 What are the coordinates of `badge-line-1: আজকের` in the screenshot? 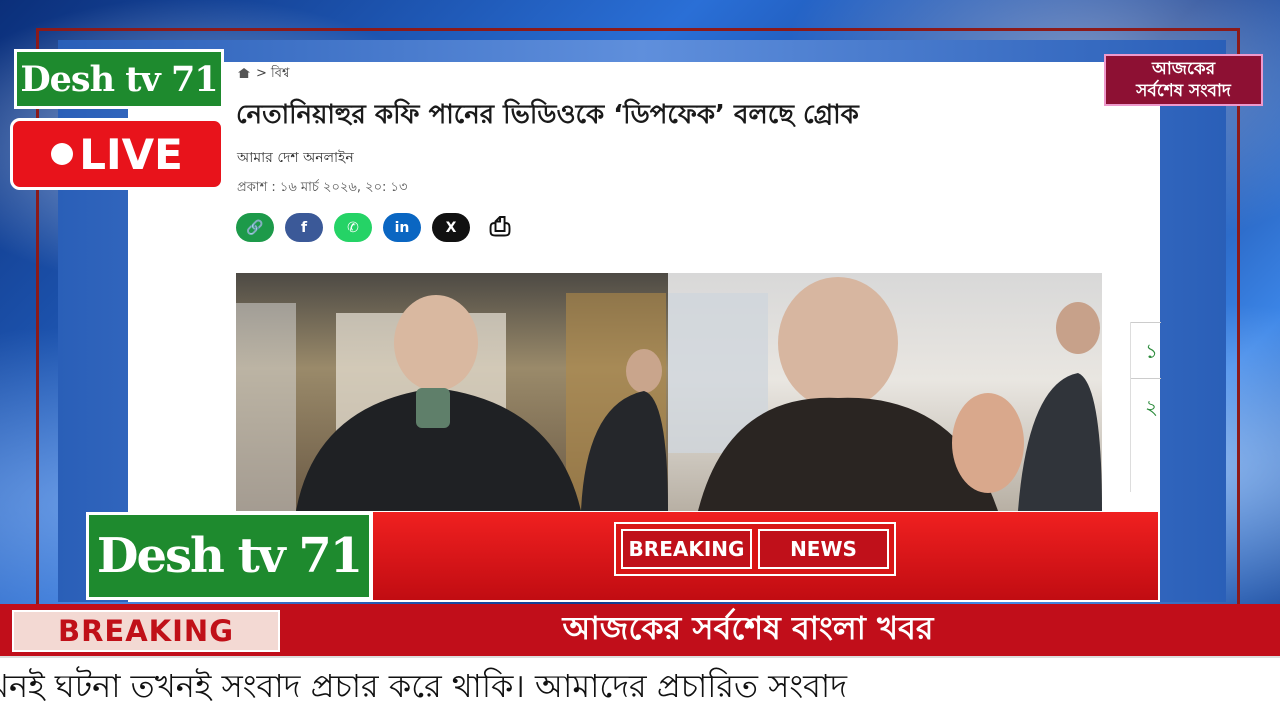 It's located at (1183, 69).